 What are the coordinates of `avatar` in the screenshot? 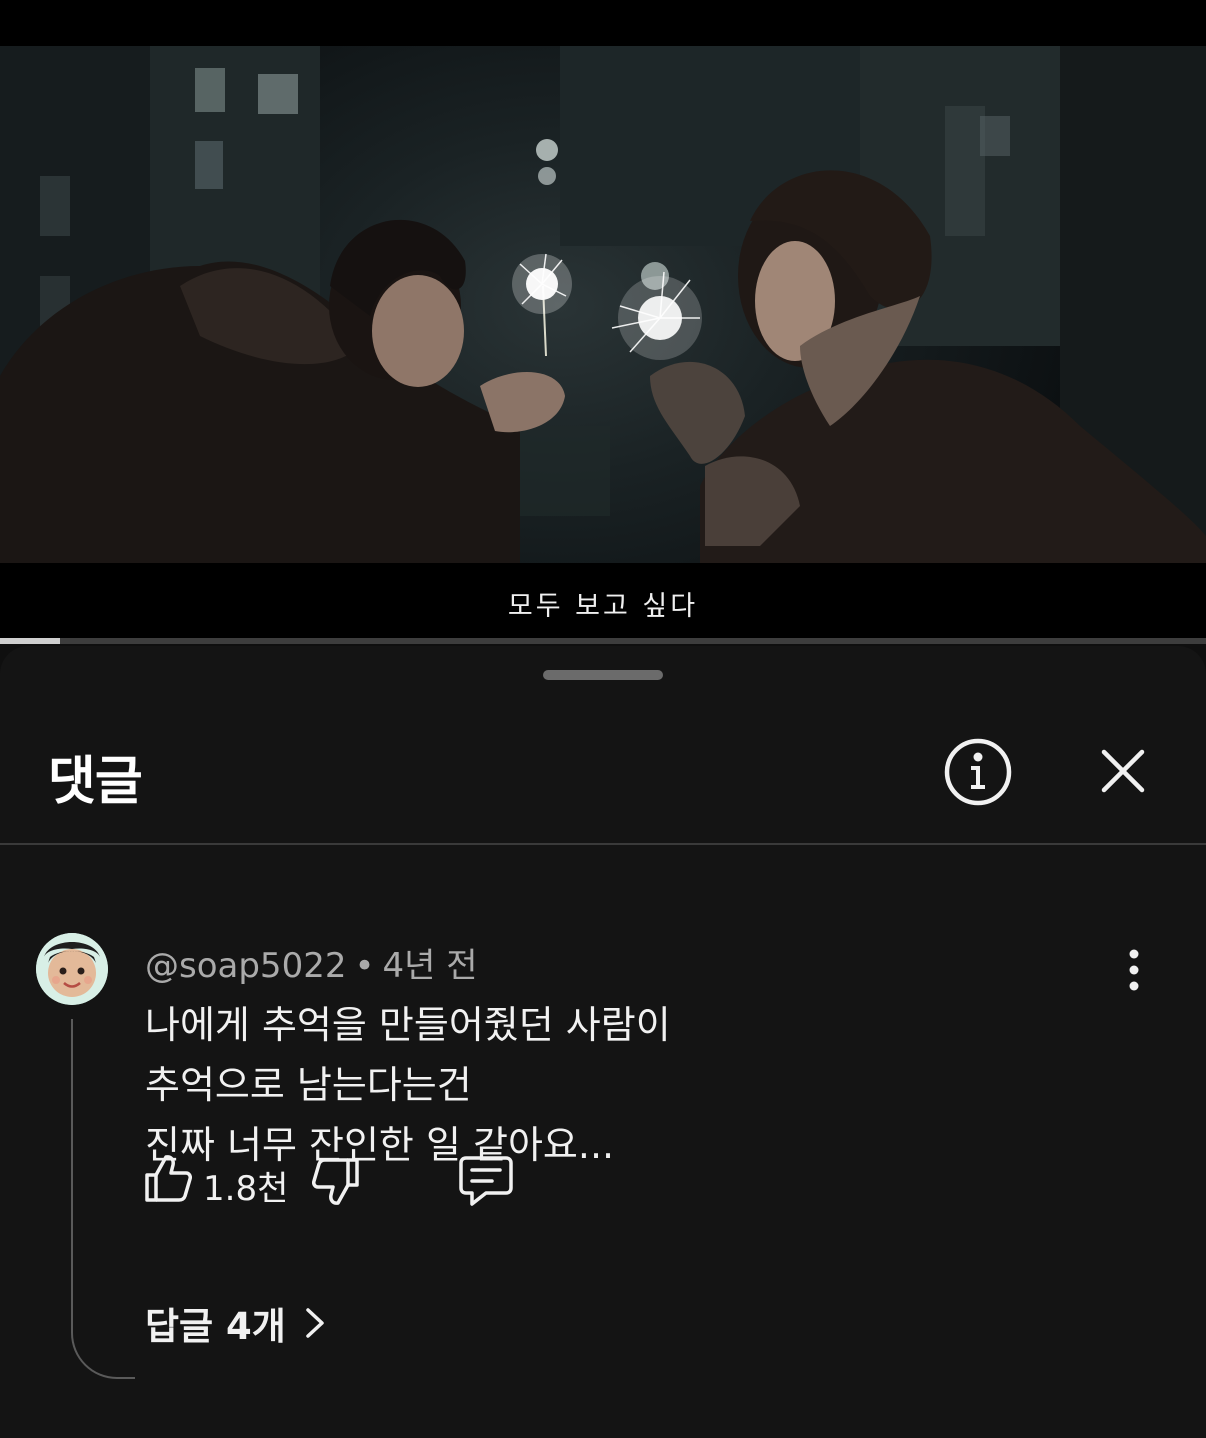 It's located at (72, 969).